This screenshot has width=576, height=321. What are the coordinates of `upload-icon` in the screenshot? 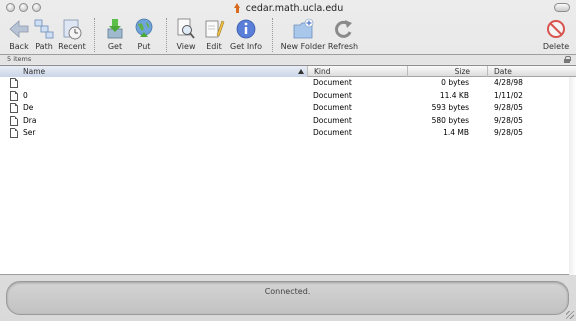 It's located at (144, 27).